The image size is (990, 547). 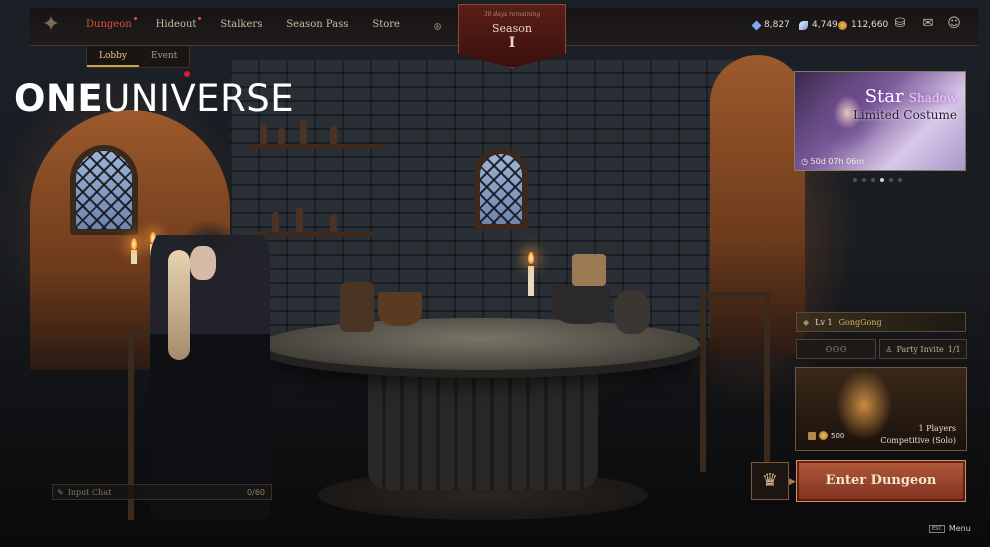 What do you see at coordinates (824, 322) in the screenshot?
I see `player-level: Lv 1` at bounding box center [824, 322].